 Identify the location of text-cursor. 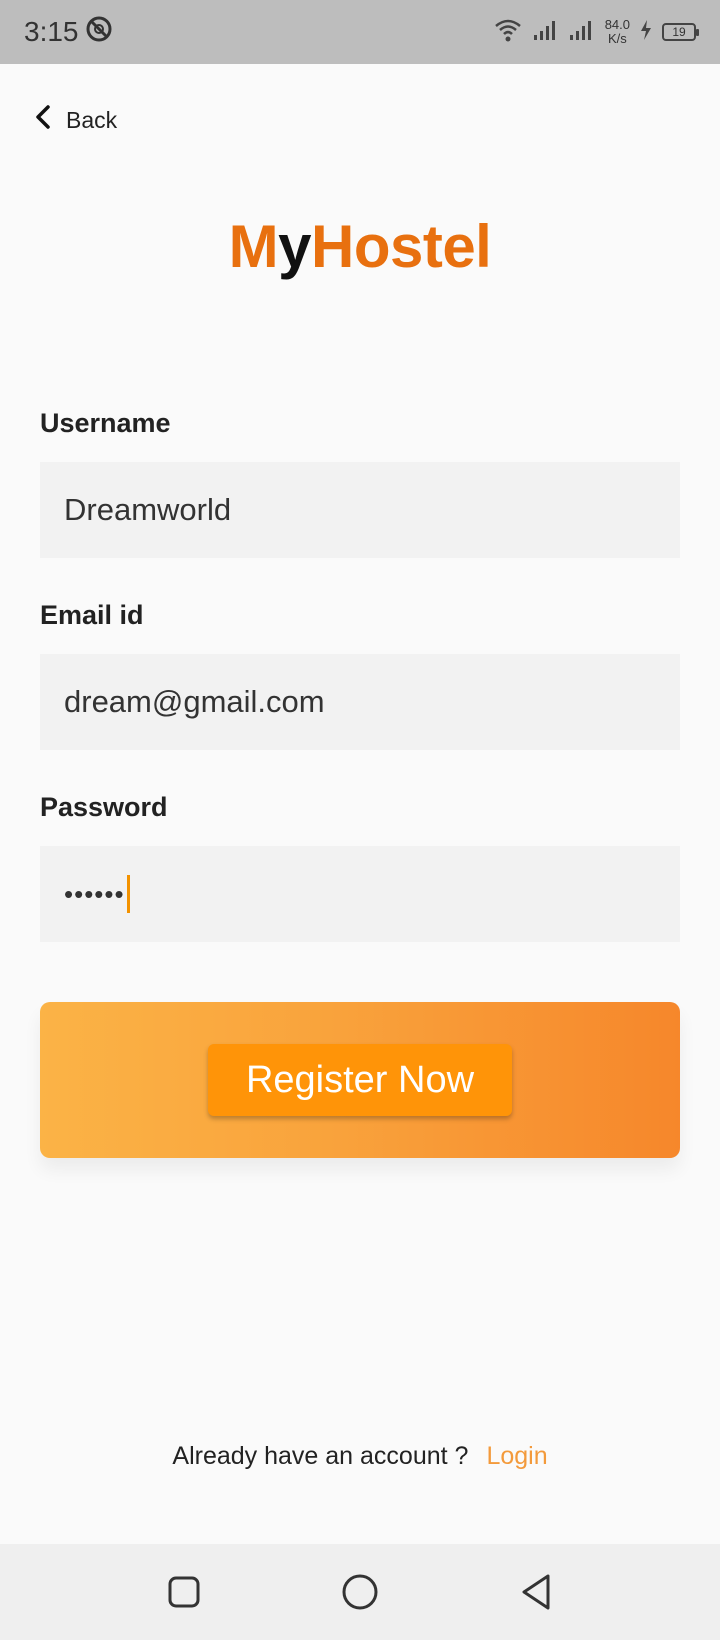
(128, 894).